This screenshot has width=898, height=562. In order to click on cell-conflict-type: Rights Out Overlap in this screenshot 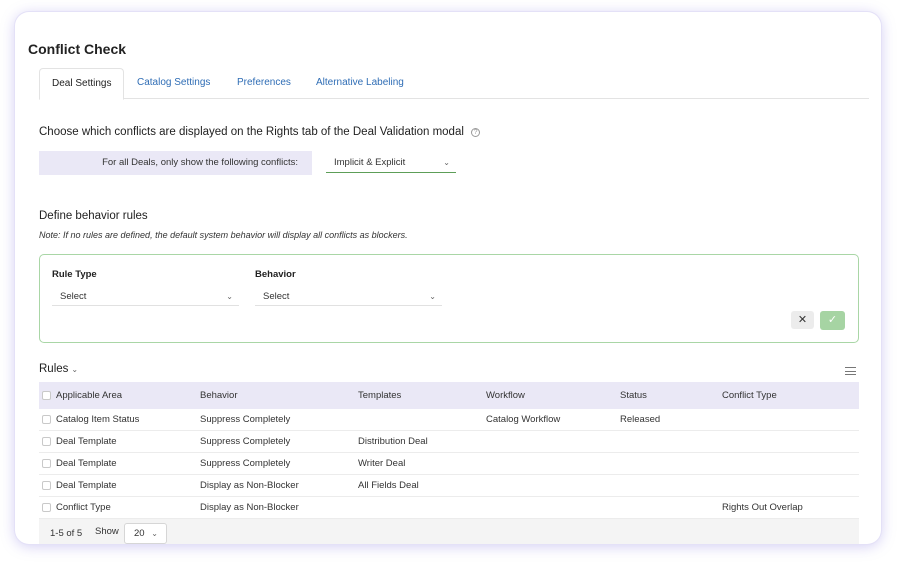, I will do `click(762, 507)`.